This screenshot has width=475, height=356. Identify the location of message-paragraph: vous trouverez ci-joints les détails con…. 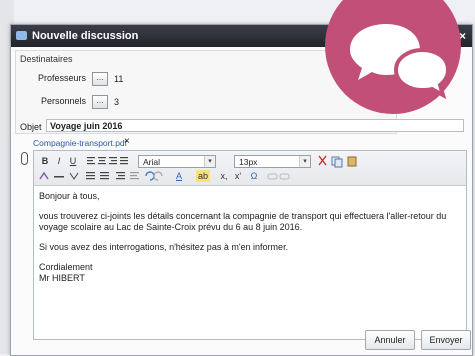
(243, 221).